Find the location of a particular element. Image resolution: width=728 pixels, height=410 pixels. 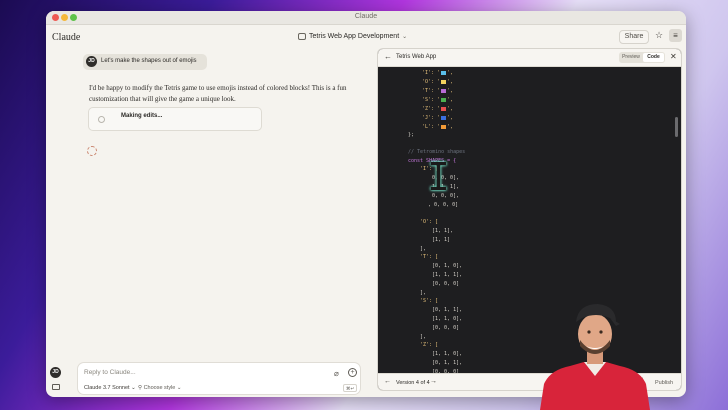

model-label: Claude 3.7 Sonnet is located at coordinates (107, 388).